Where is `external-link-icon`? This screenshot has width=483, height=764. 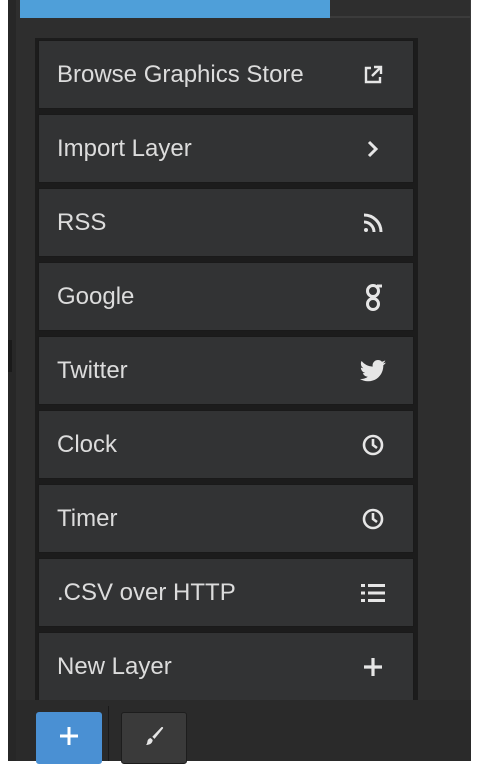
external-link-icon is located at coordinates (373, 75).